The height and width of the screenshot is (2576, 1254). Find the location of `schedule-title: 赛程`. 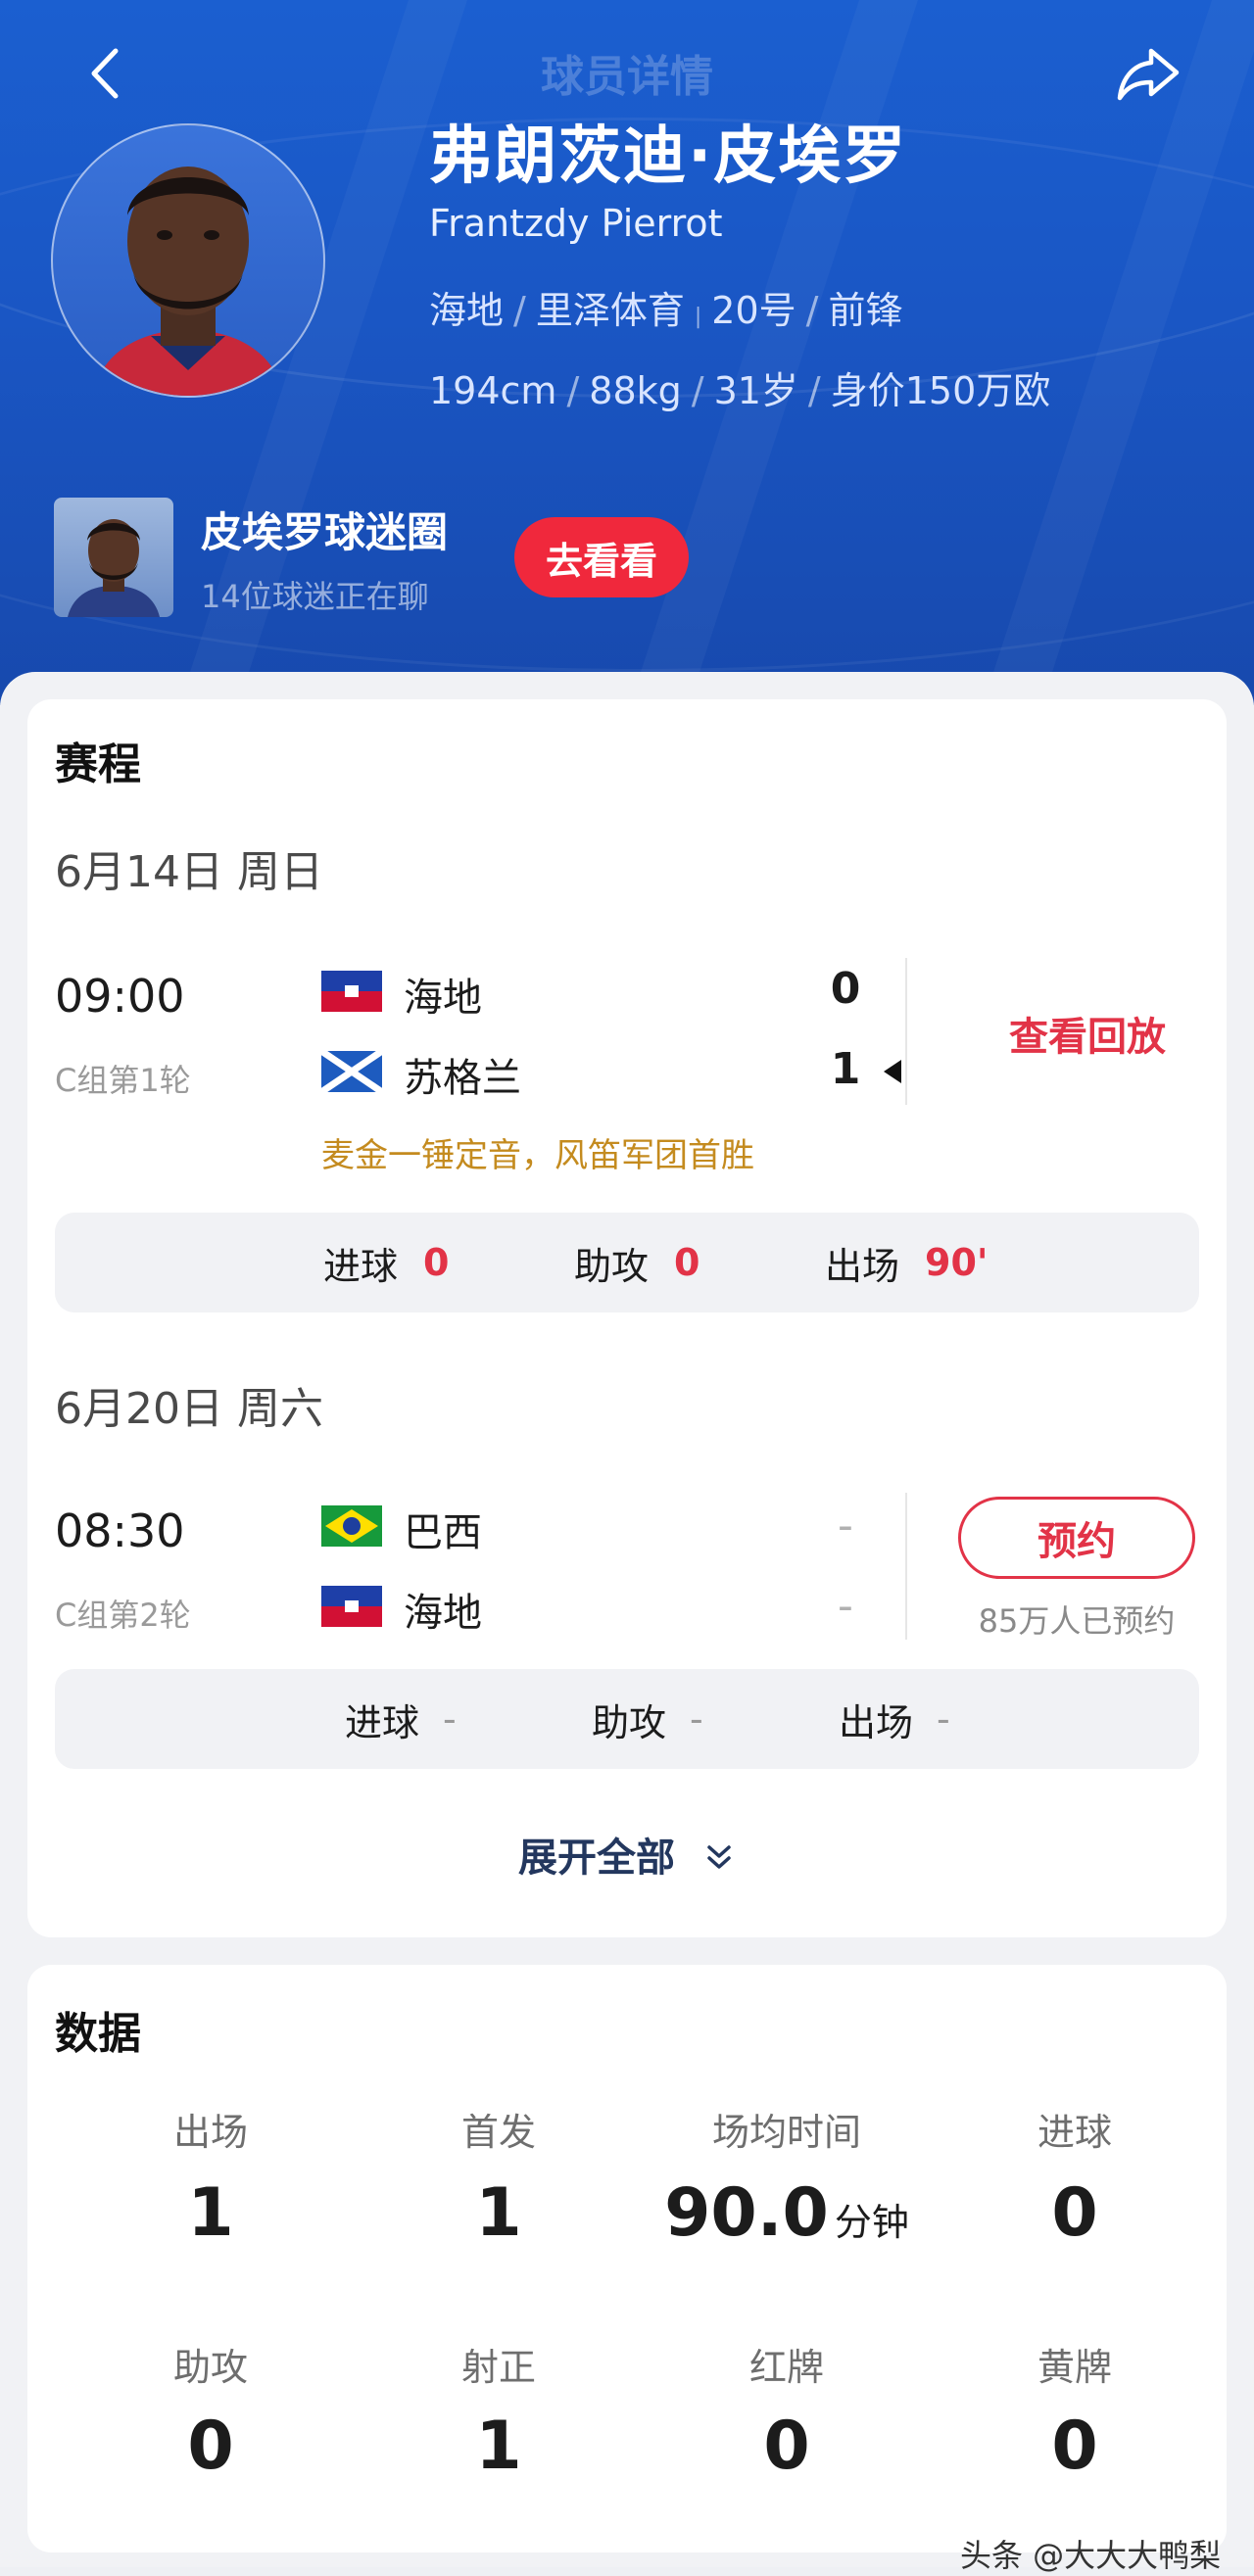

schedule-title: 赛程 is located at coordinates (98, 764).